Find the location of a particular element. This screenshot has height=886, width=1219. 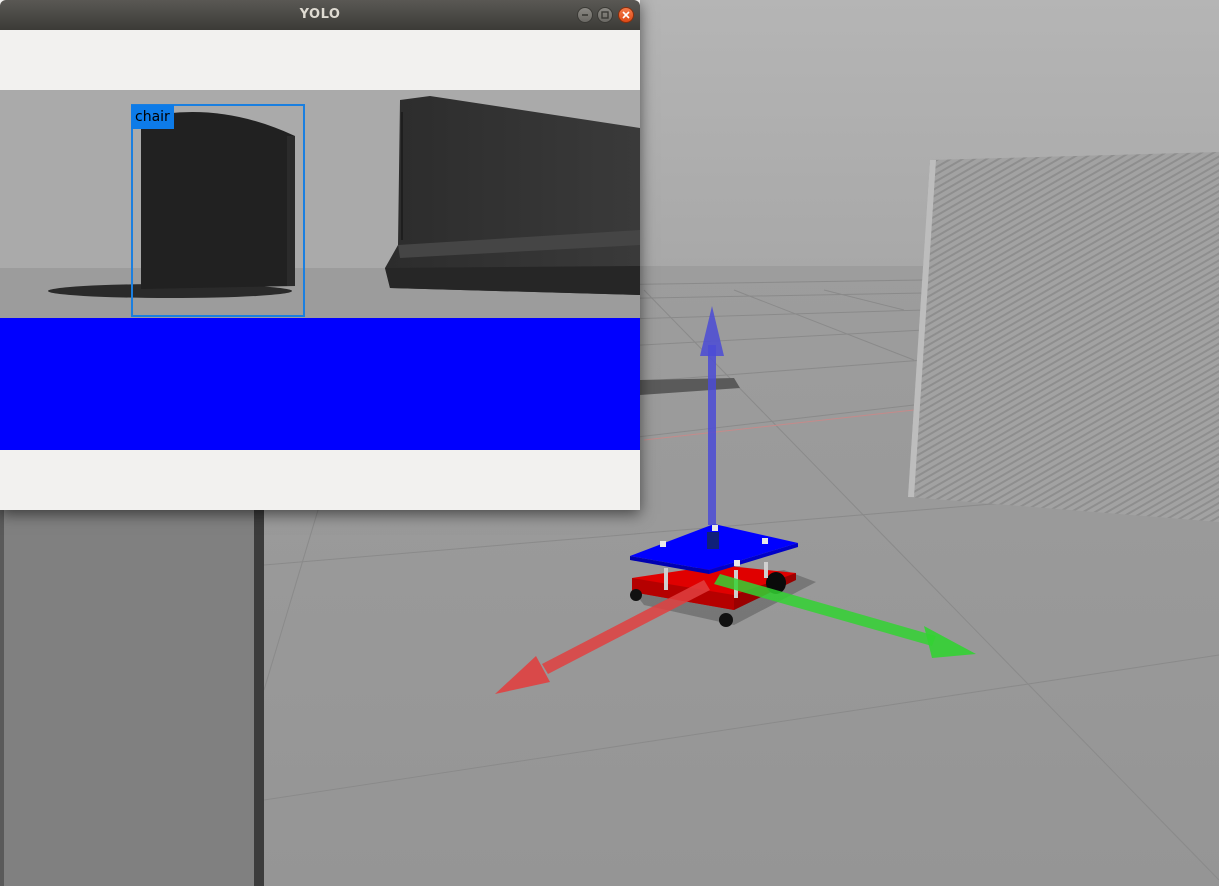

window-title: YOLO is located at coordinates (320, 14).